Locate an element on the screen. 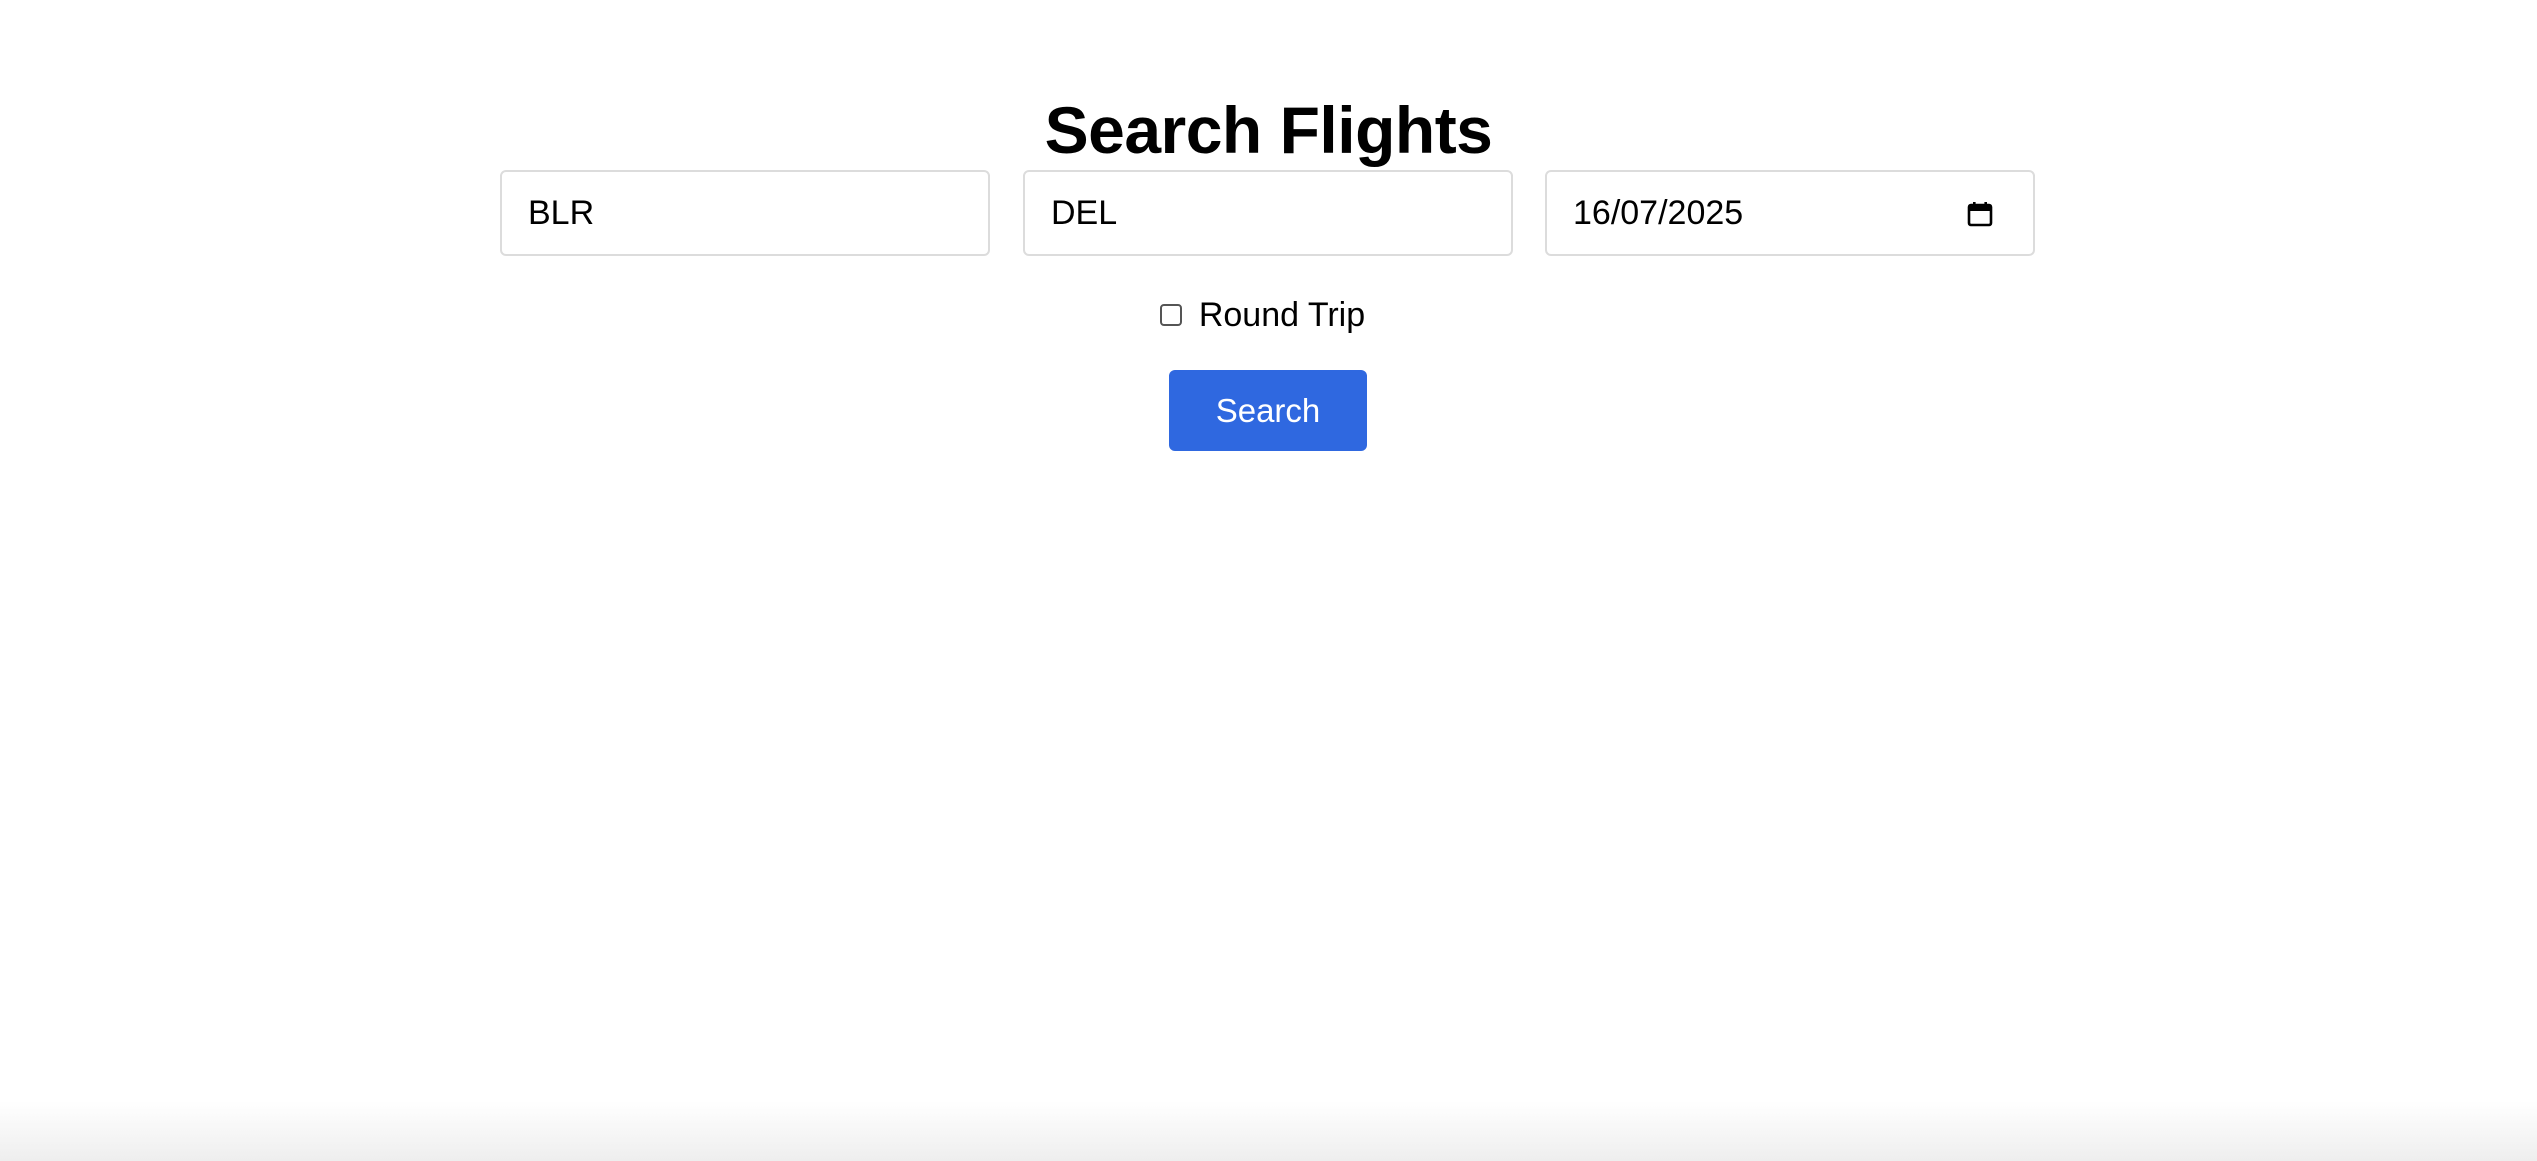  search-fields-row: BLR DEL 16/07/2025 is located at coordinates (1268, 214).